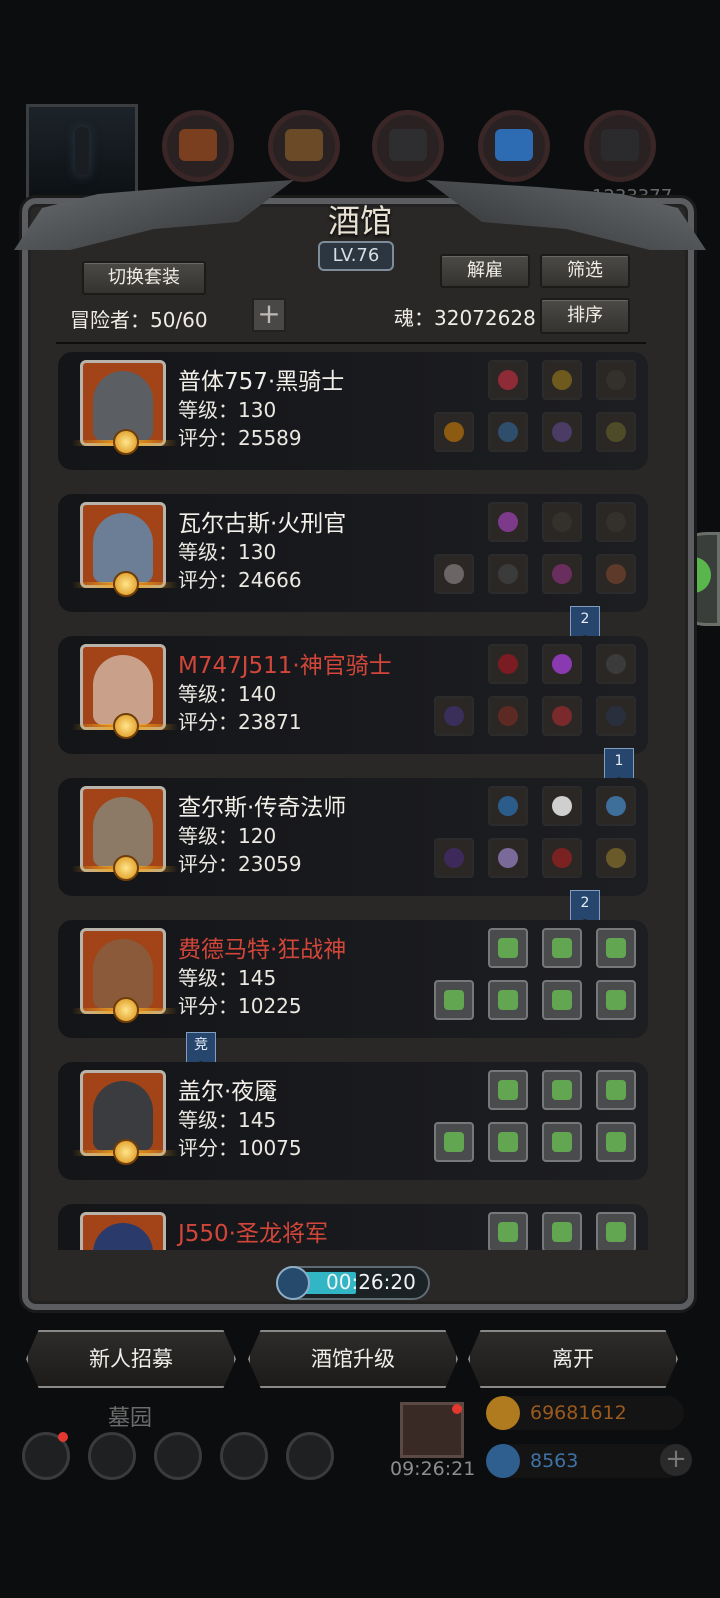 The width and height of the screenshot is (720, 1598). What do you see at coordinates (240, 722) in the screenshot?
I see `adventurer-score: 评分：23871` at bounding box center [240, 722].